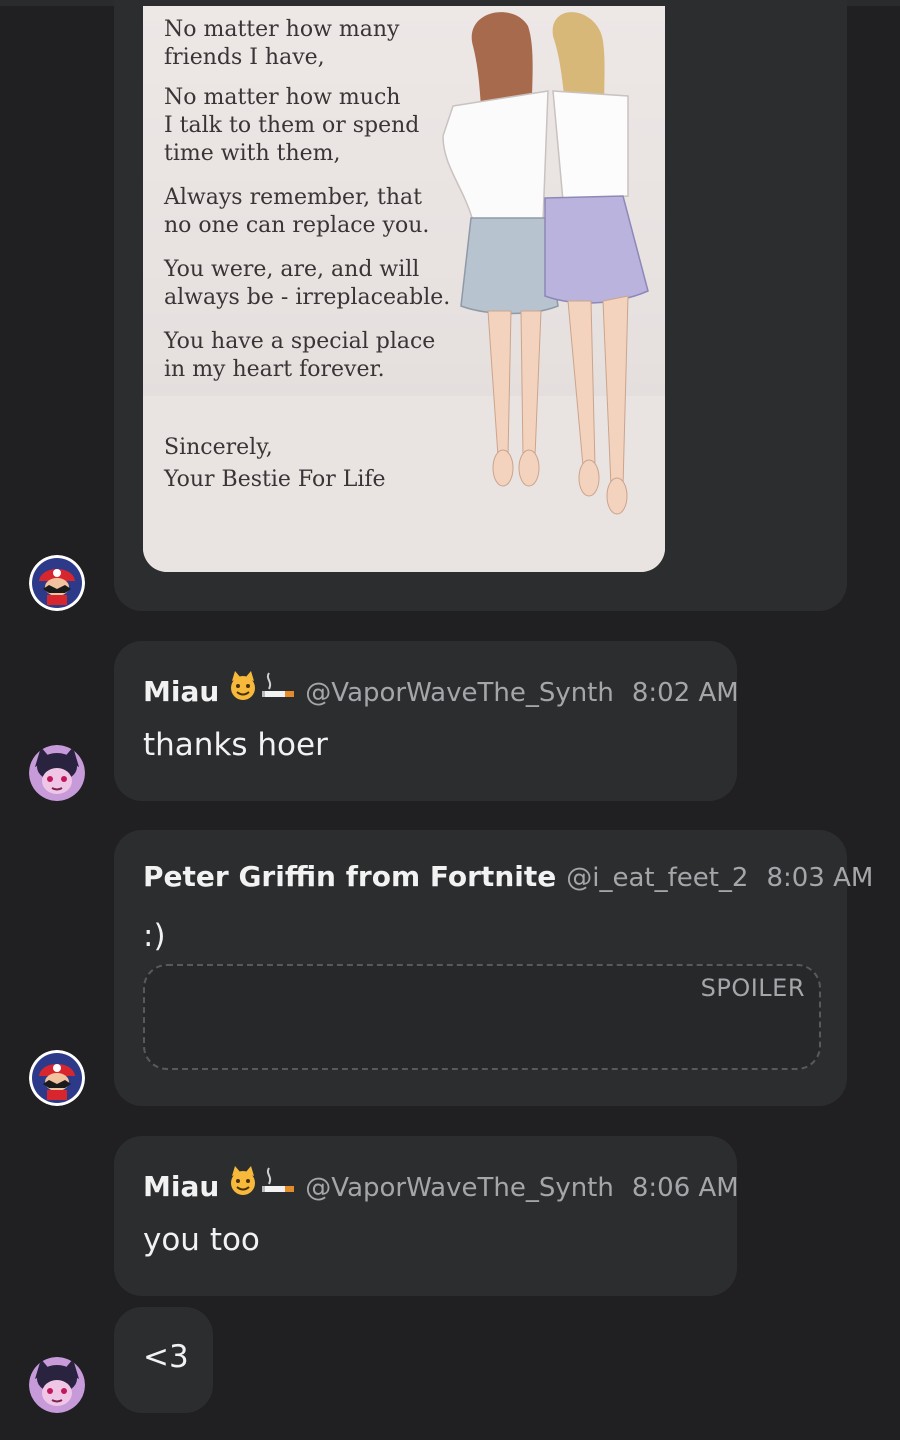 The image size is (900, 1440). Describe the element at coordinates (244, 57) in the screenshot. I see `poem-line: friends I have,` at that location.